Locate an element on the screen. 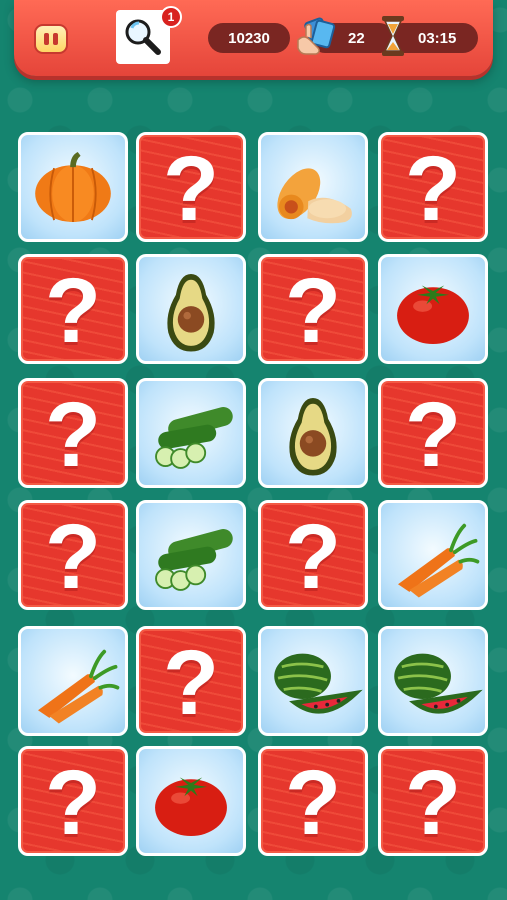  butternut-squash-icon is located at coordinates (314, 196).